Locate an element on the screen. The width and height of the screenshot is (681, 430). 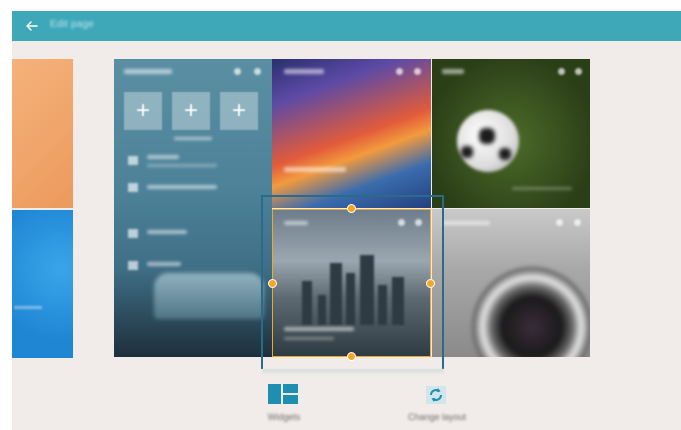
camera-lens-image is located at coordinates (531, 312).